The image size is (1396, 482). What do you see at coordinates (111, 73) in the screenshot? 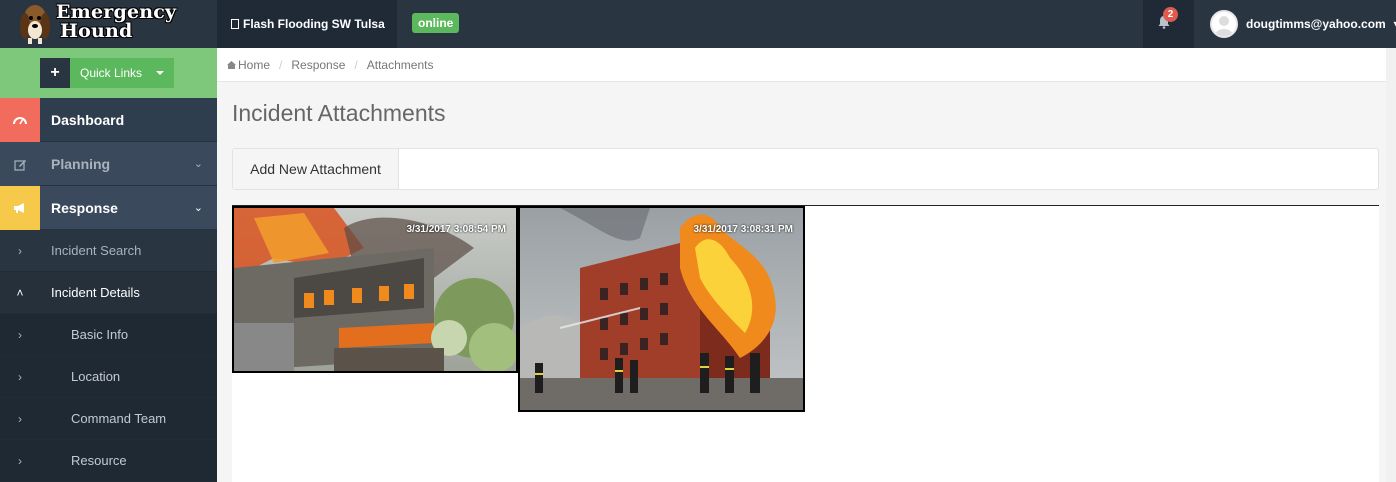
I see `quick-links-label: Quick Links` at bounding box center [111, 73].